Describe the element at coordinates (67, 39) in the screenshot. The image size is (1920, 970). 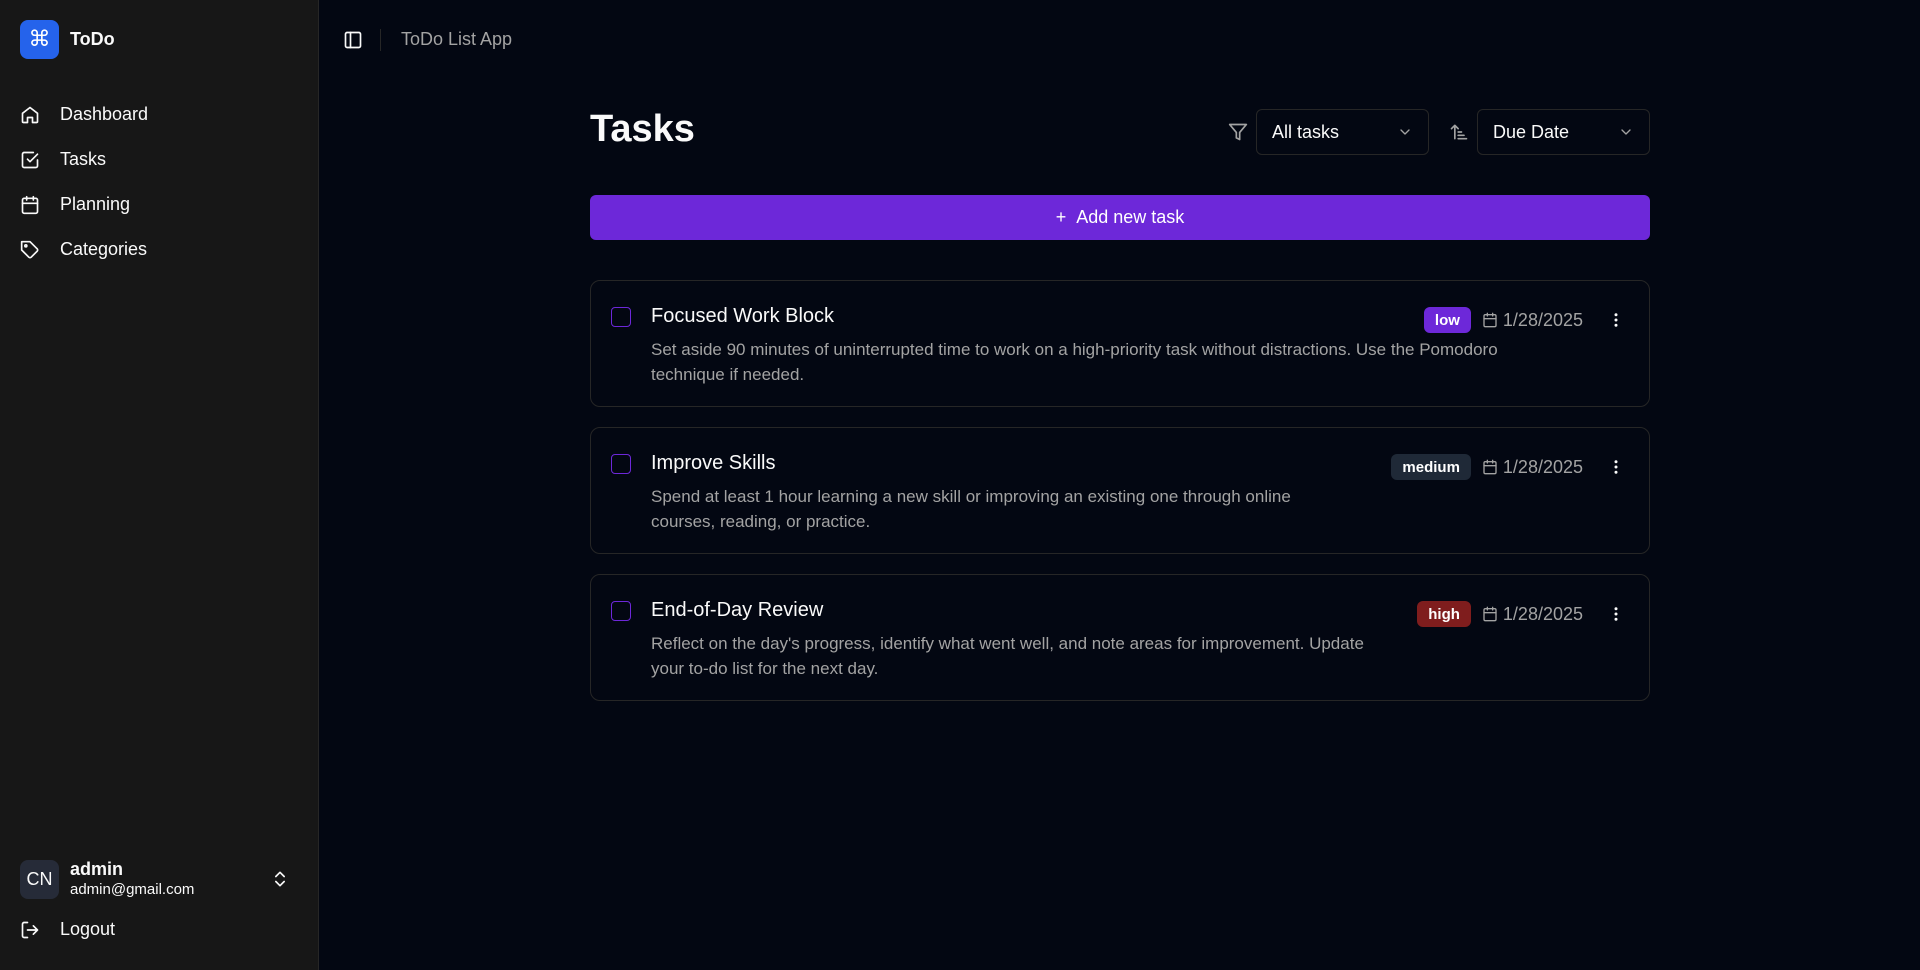
I see `brand: ⌘ ToDo` at that location.